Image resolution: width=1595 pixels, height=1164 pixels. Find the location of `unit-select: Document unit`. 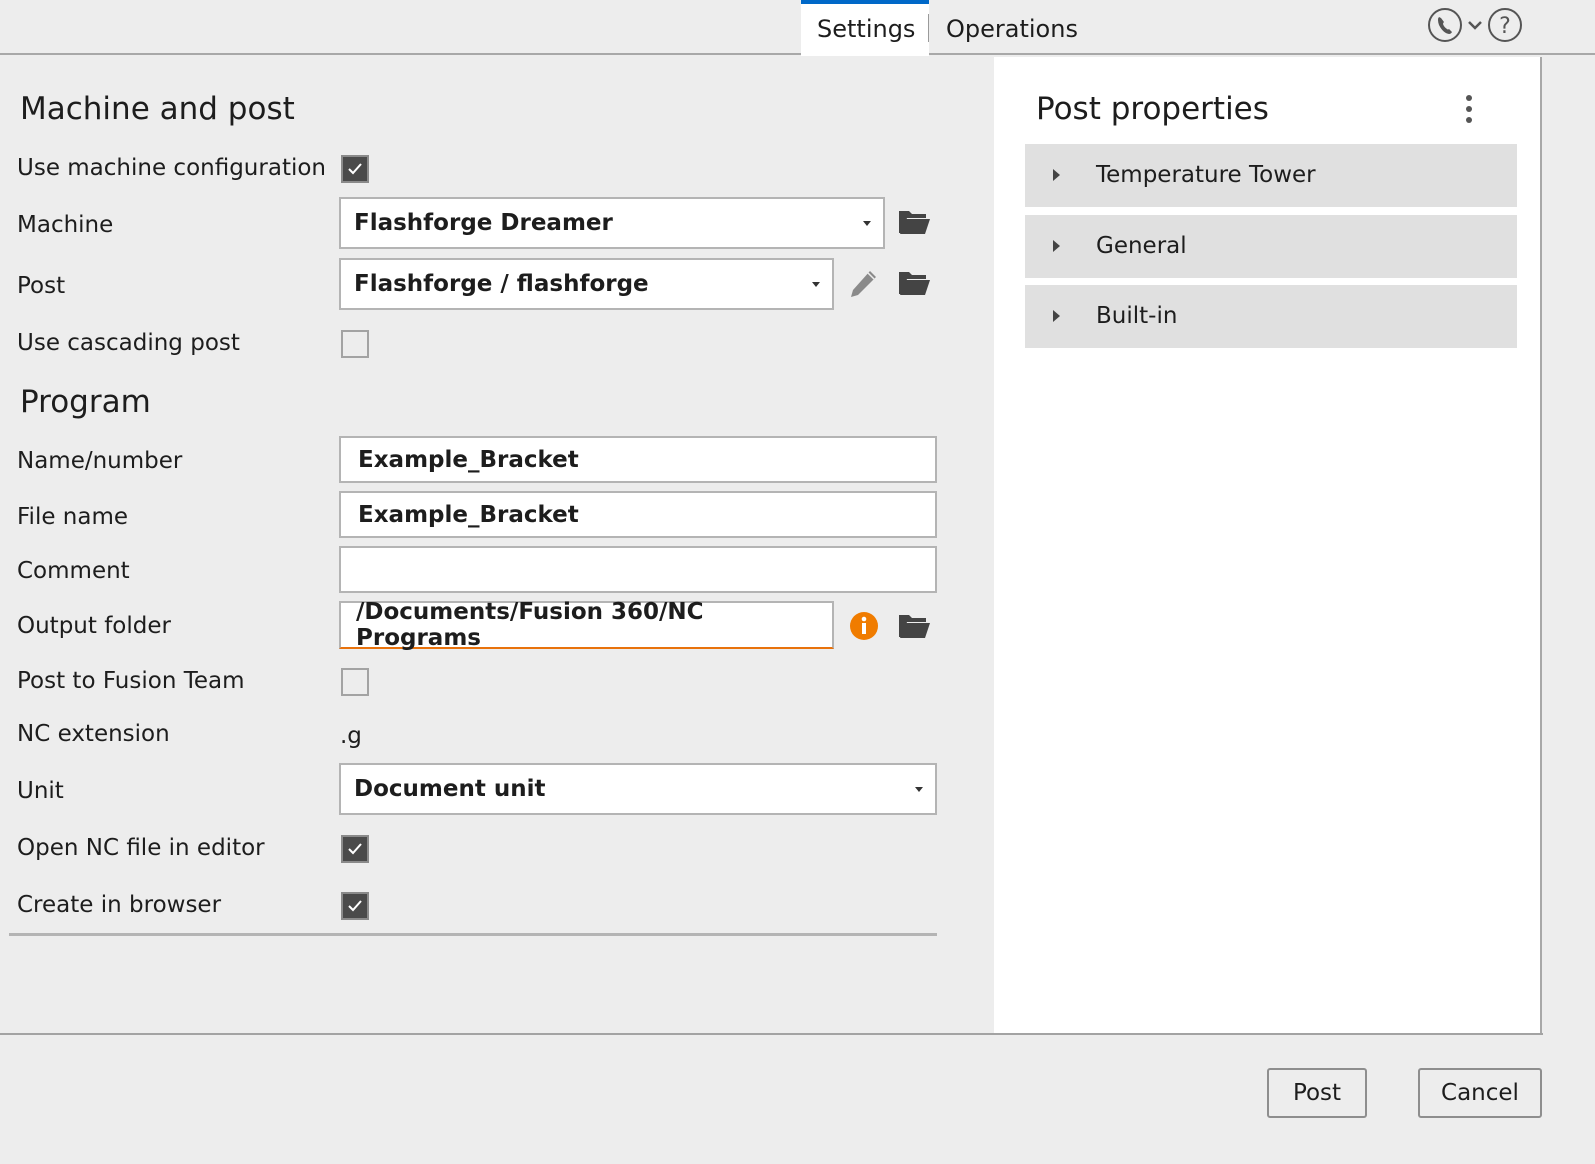

unit-select: Document unit is located at coordinates (638, 789).